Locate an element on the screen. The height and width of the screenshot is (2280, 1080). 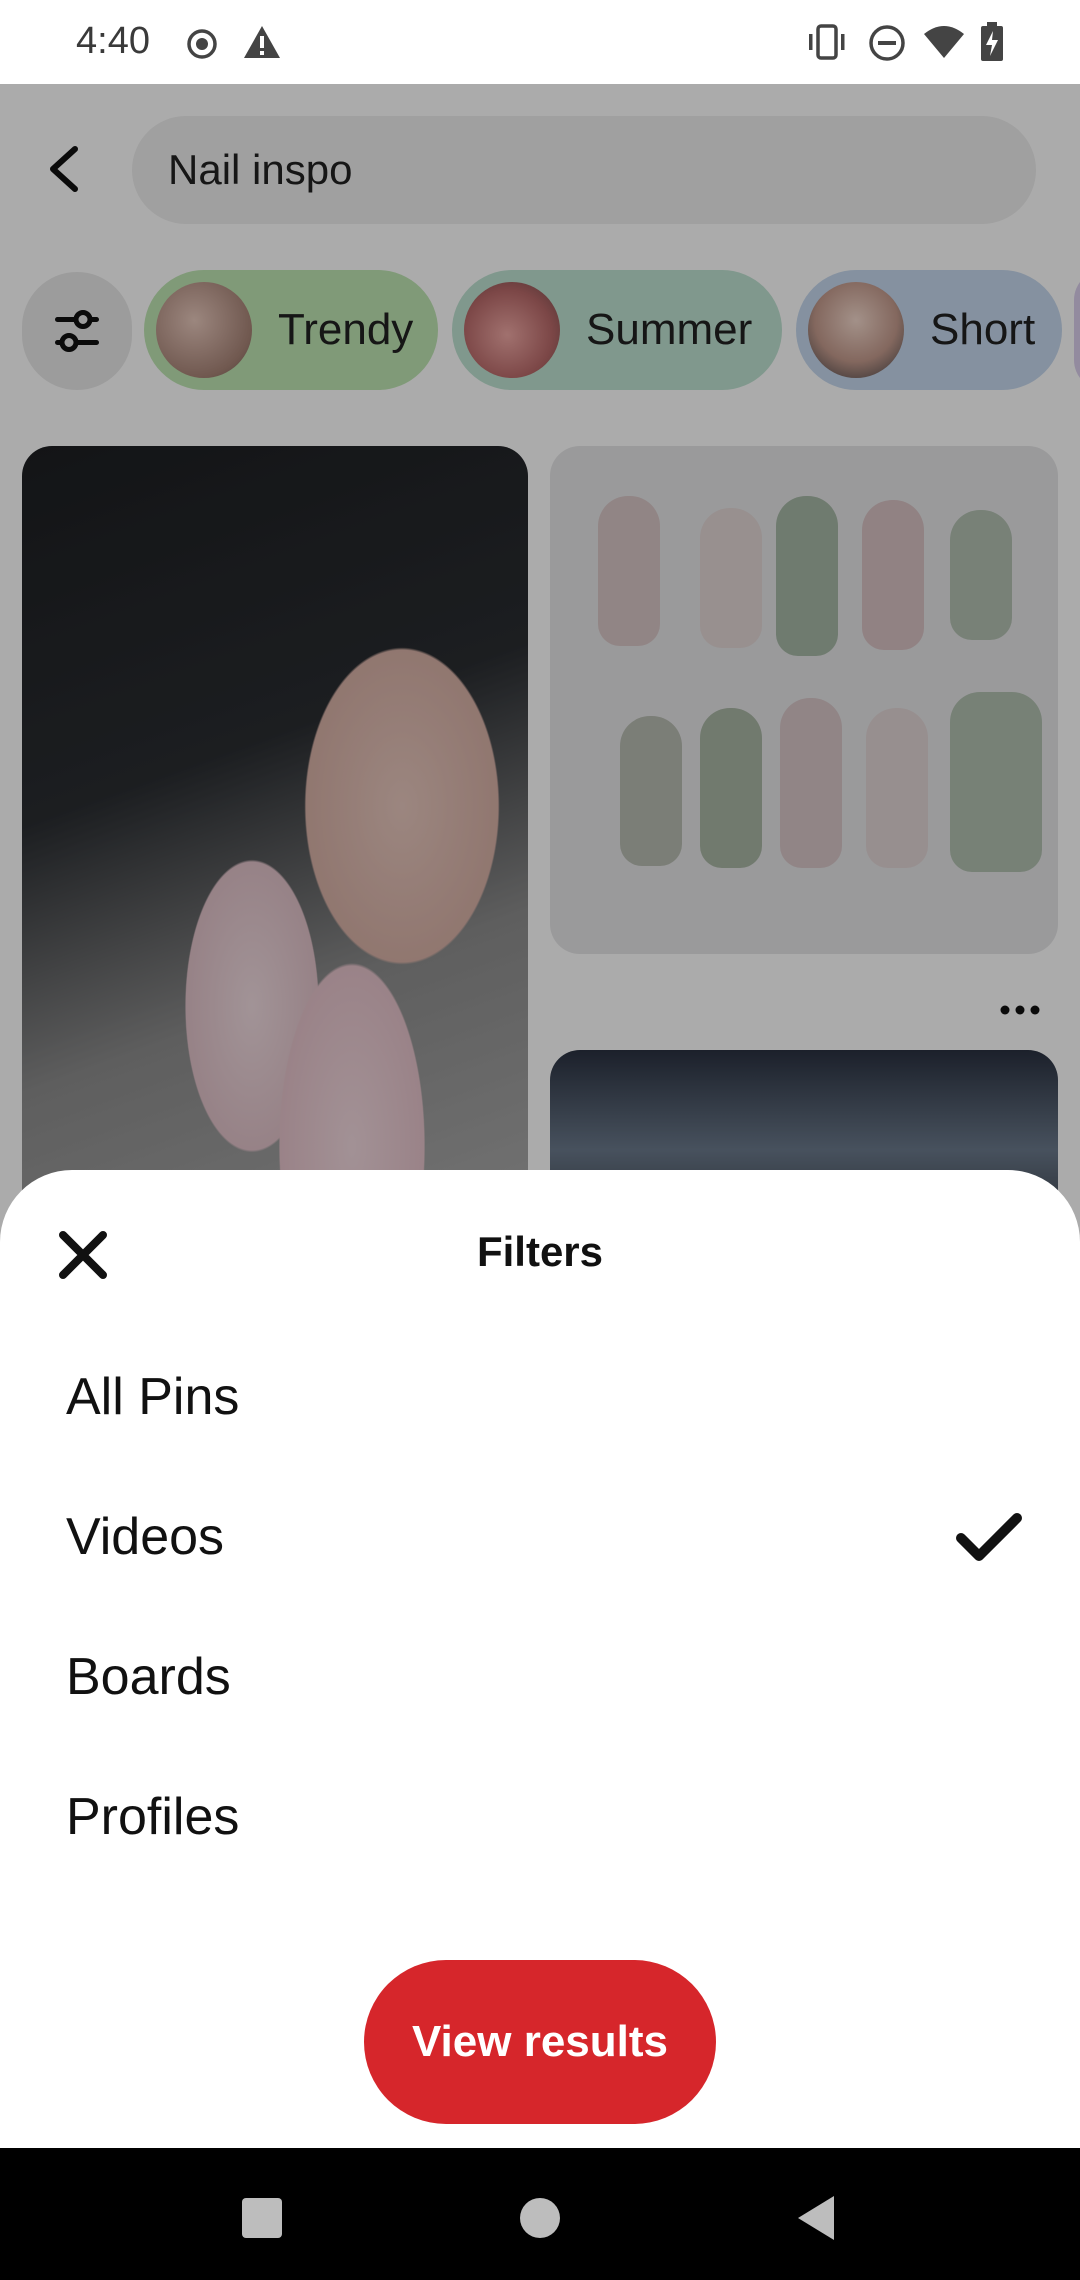
option-label: Profiles is located at coordinates (153, 1817).